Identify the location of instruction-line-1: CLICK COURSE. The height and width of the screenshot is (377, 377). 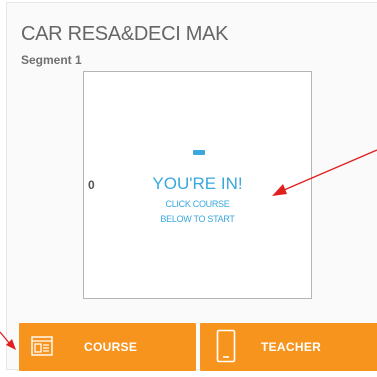
(197, 204).